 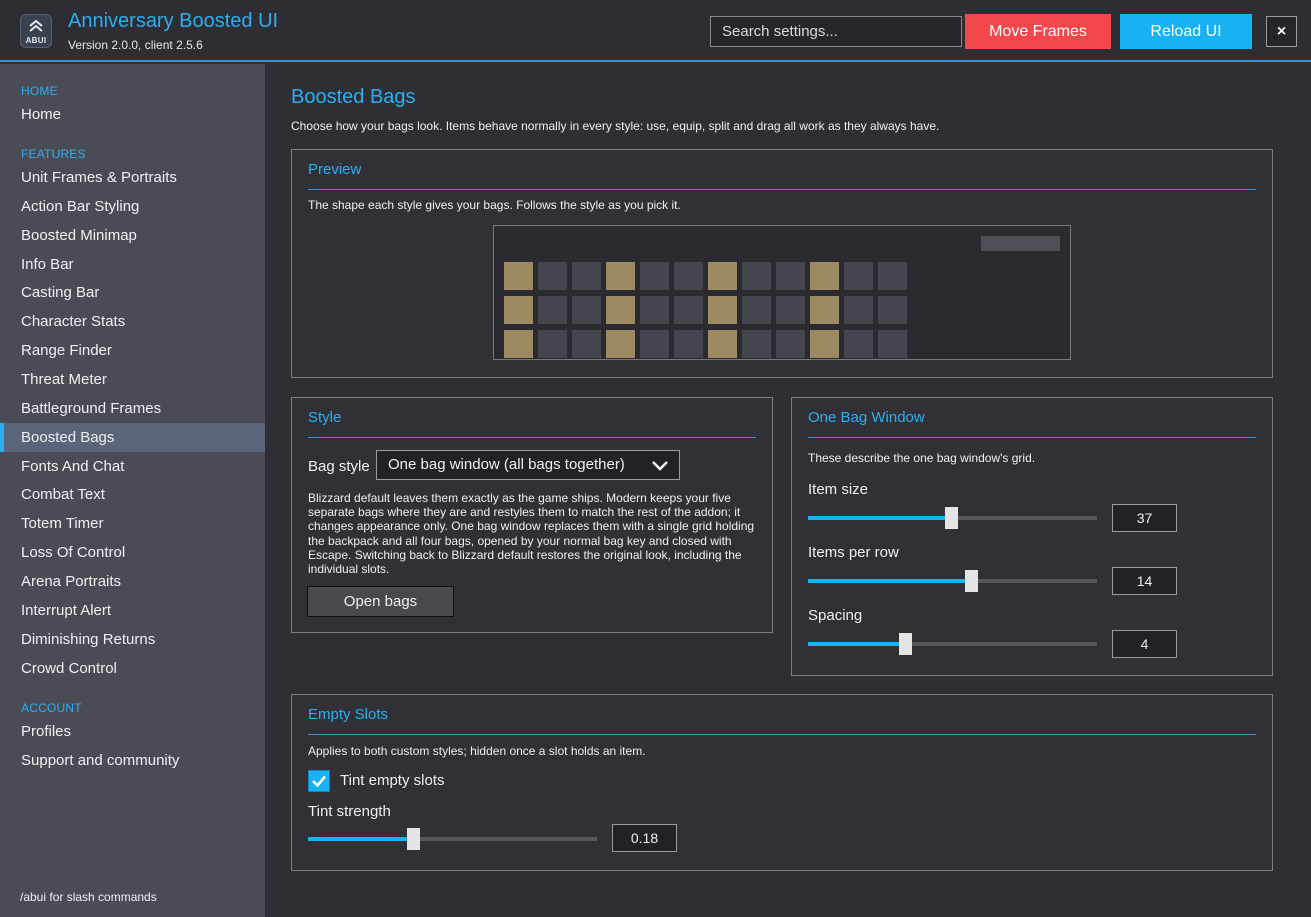 I want to click on sidebar-heading-home: HOME, so click(x=39, y=91).